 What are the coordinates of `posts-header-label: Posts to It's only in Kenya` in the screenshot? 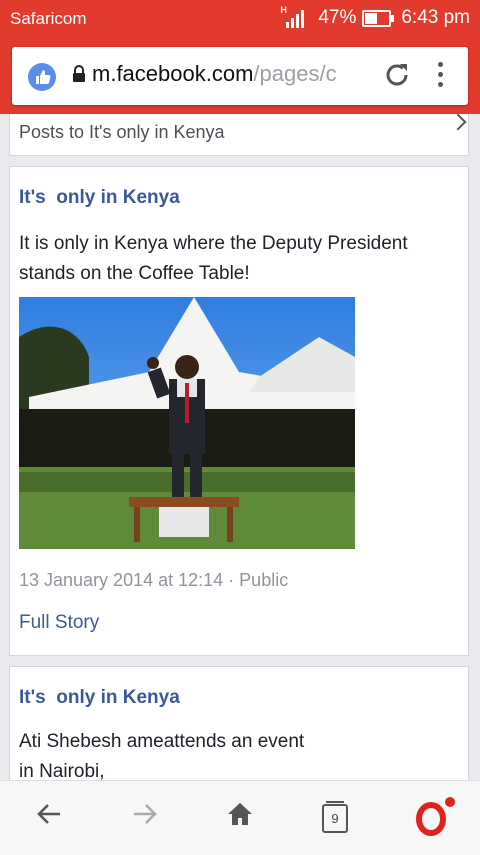 It's located at (122, 132).